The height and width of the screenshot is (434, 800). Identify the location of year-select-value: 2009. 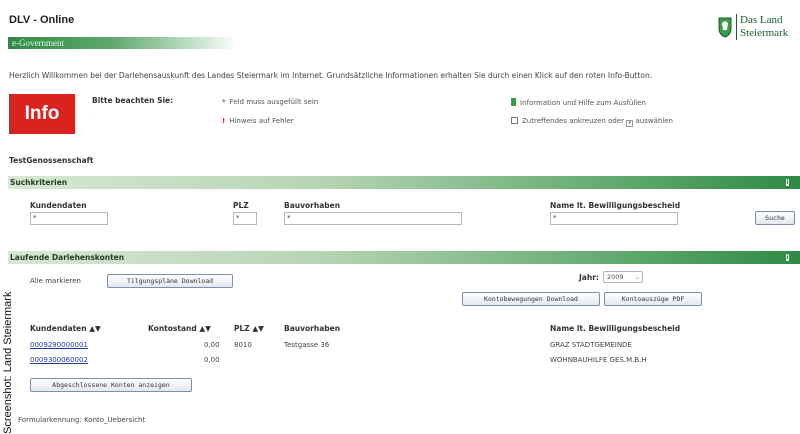
(615, 277).